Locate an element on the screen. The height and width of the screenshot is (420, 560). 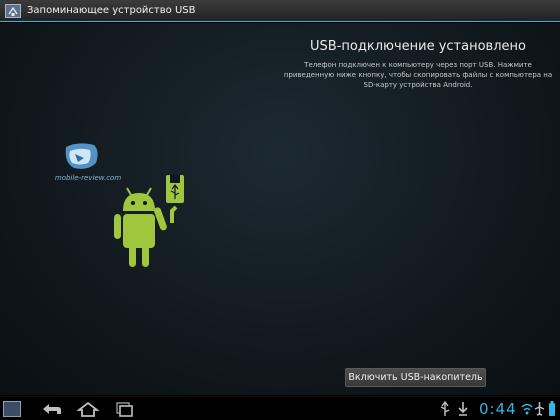
screenshot-thumbnail-icon is located at coordinates (12, 409).